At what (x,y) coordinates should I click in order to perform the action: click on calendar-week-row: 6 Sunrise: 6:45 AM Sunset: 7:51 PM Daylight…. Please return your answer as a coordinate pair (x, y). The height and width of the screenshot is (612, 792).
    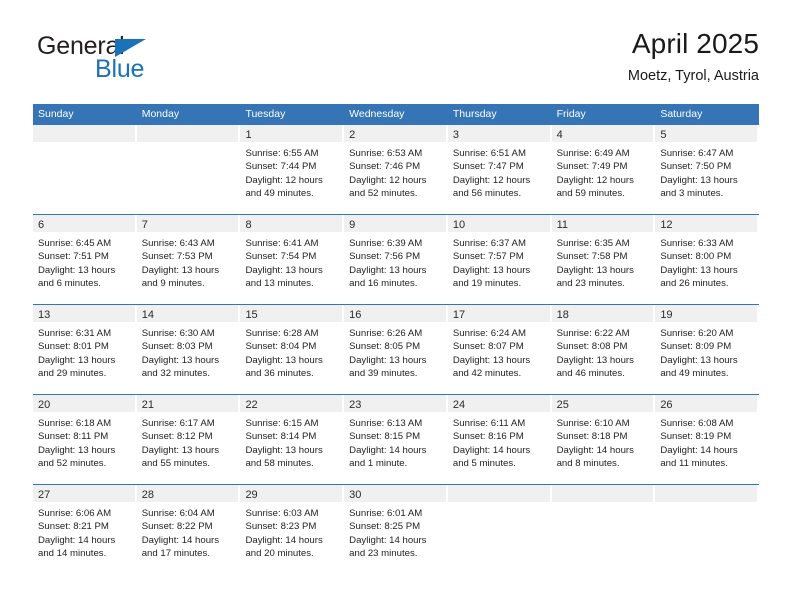
    Looking at the image, I should click on (396, 259).